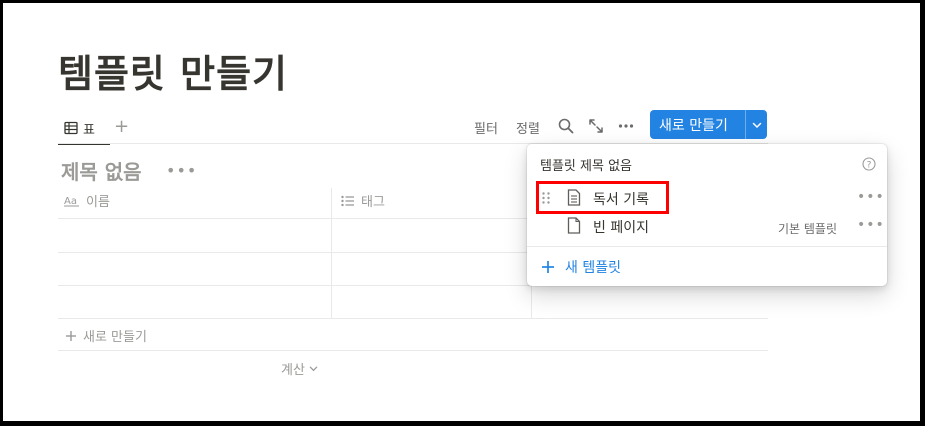 Image resolution: width=925 pixels, height=426 pixels. I want to click on new-template-label: 새 템플릿, so click(593, 268).